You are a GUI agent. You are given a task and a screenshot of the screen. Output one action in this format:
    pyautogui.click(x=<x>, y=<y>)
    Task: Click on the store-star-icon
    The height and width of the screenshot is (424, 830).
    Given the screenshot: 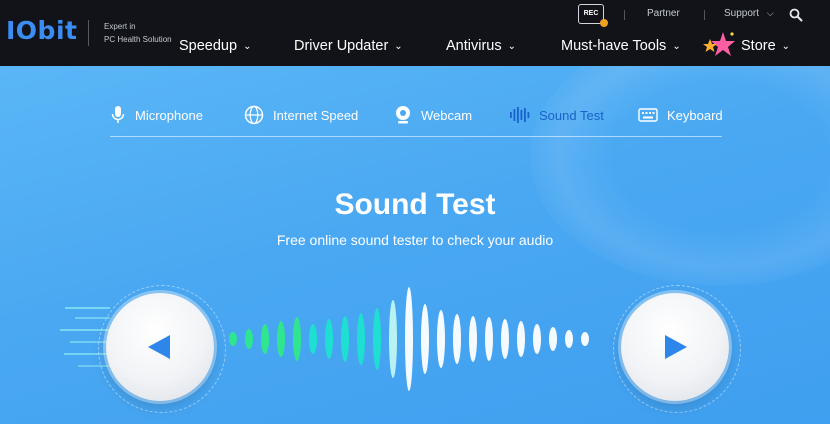 What is the action you would take?
    pyautogui.click(x=719, y=44)
    